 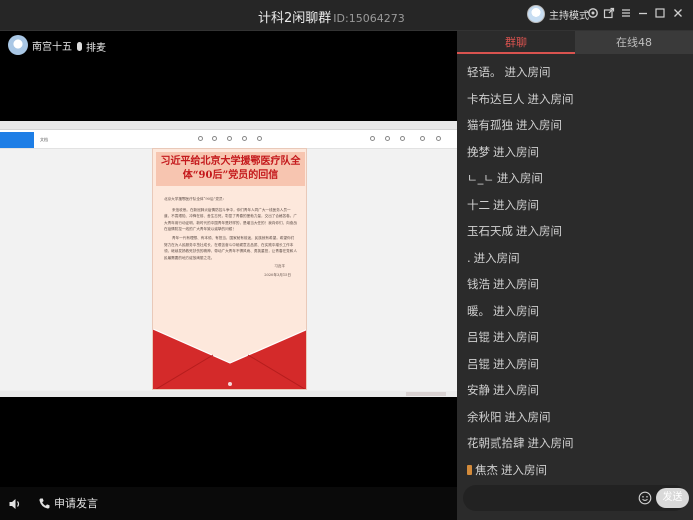 What do you see at coordinates (480, 178) in the screenshot?
I see `user-nickname: ㄴ_ㄴ` at bounding box center [480, 178].